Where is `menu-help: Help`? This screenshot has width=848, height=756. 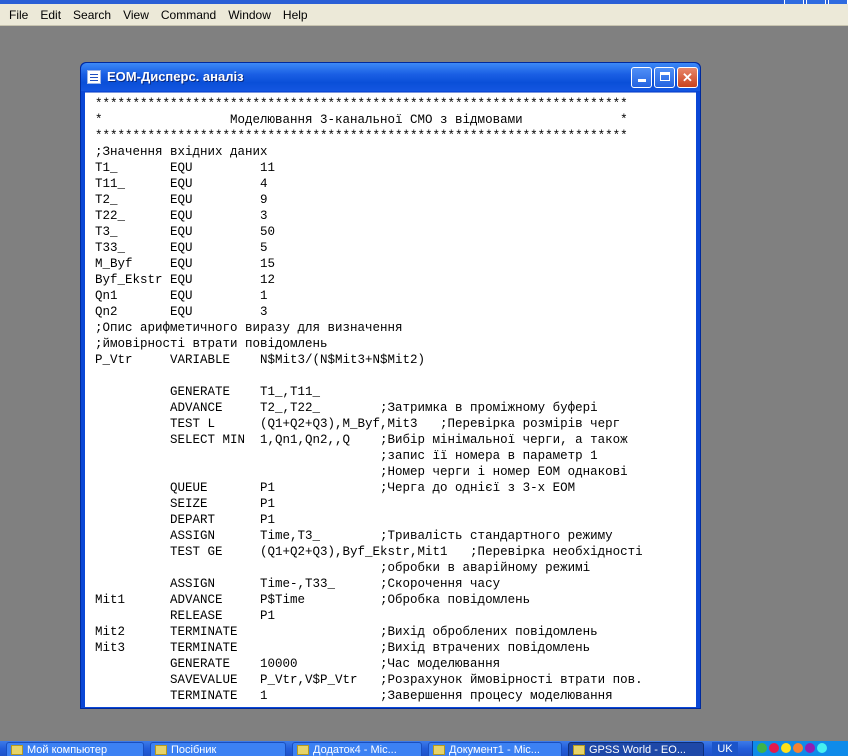
menu-help: Help is located at coordinates (295, 15).